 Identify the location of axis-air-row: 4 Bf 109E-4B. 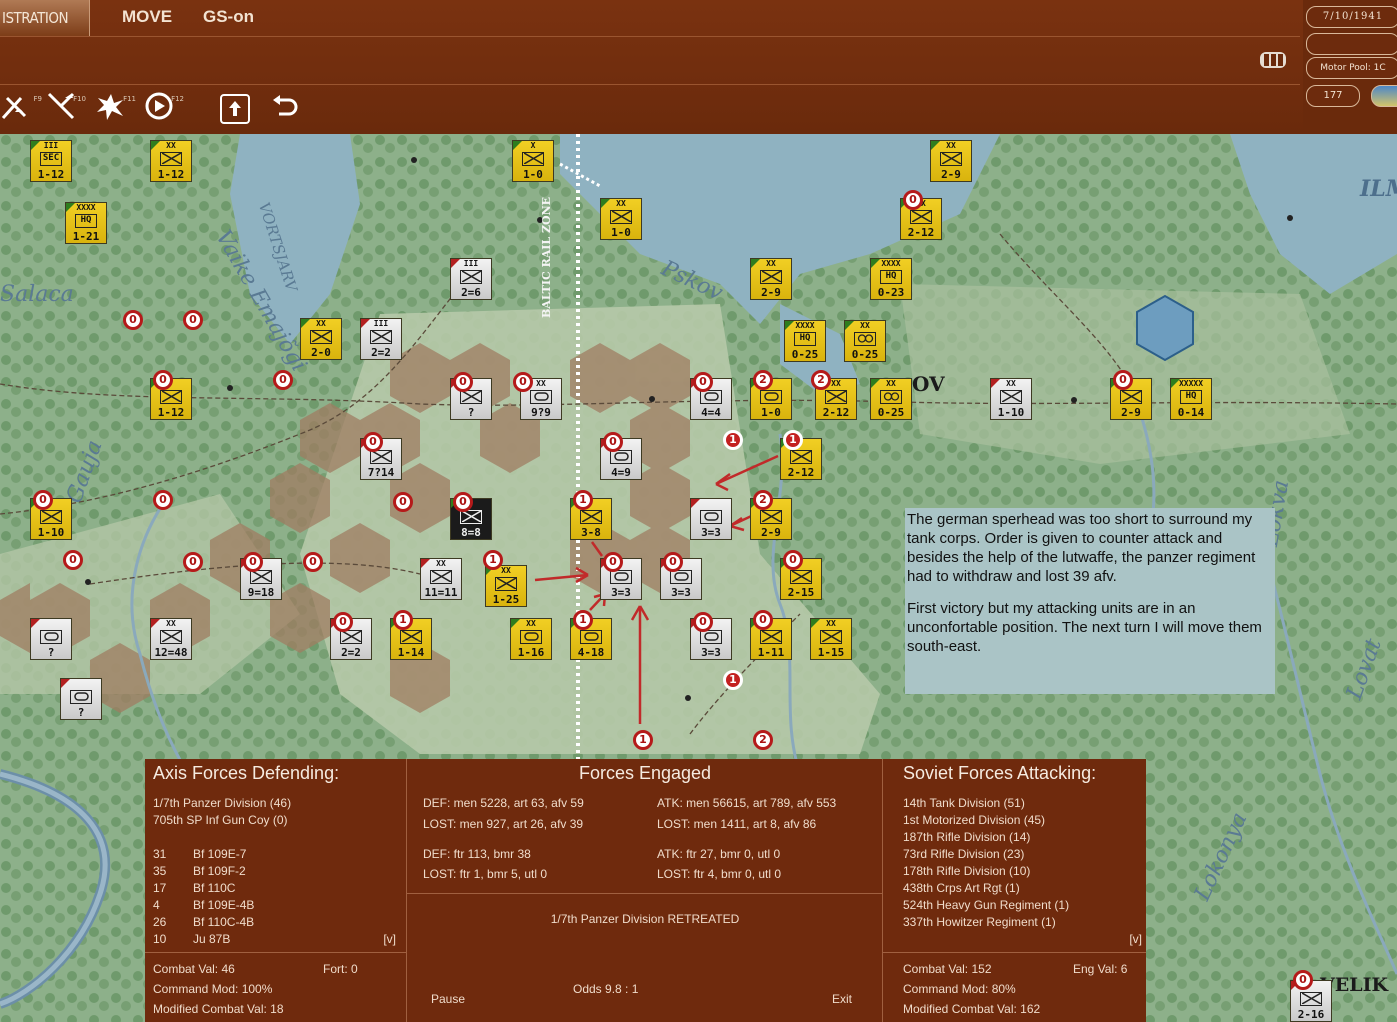
(278, 905).